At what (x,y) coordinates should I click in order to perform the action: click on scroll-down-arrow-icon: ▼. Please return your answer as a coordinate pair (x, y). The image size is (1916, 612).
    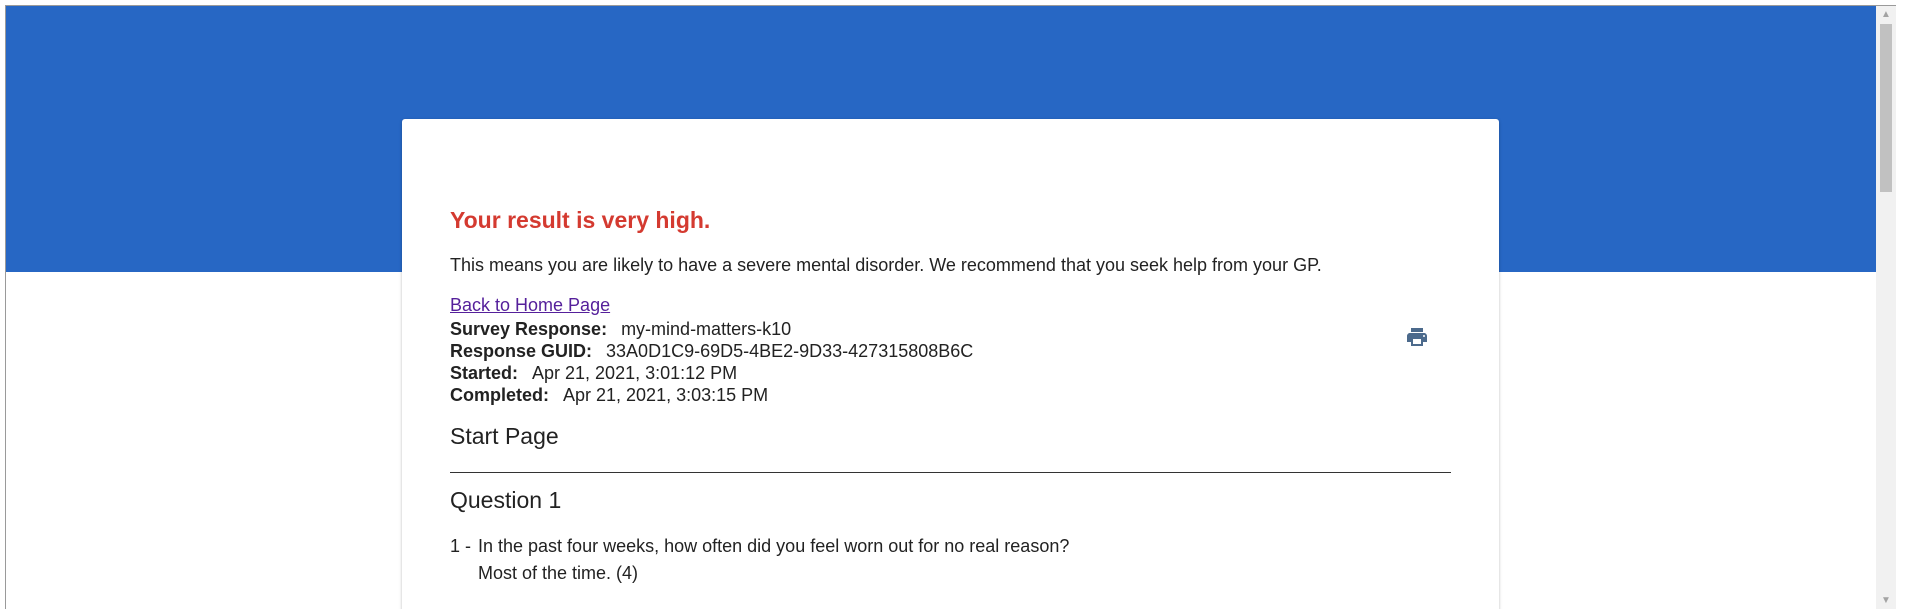
    Looking at the image, I should click on (1886, 600).